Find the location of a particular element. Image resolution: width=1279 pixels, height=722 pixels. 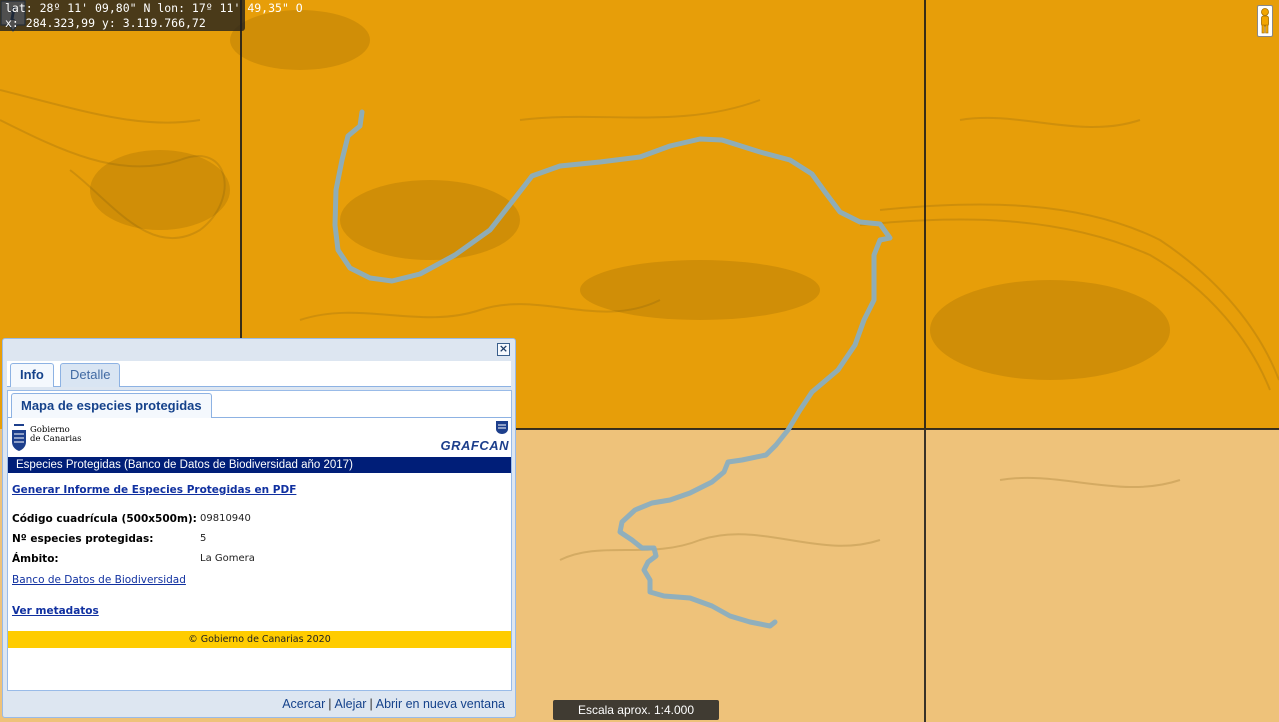

field-value: 09810940 is located at coordinates (225, 518).